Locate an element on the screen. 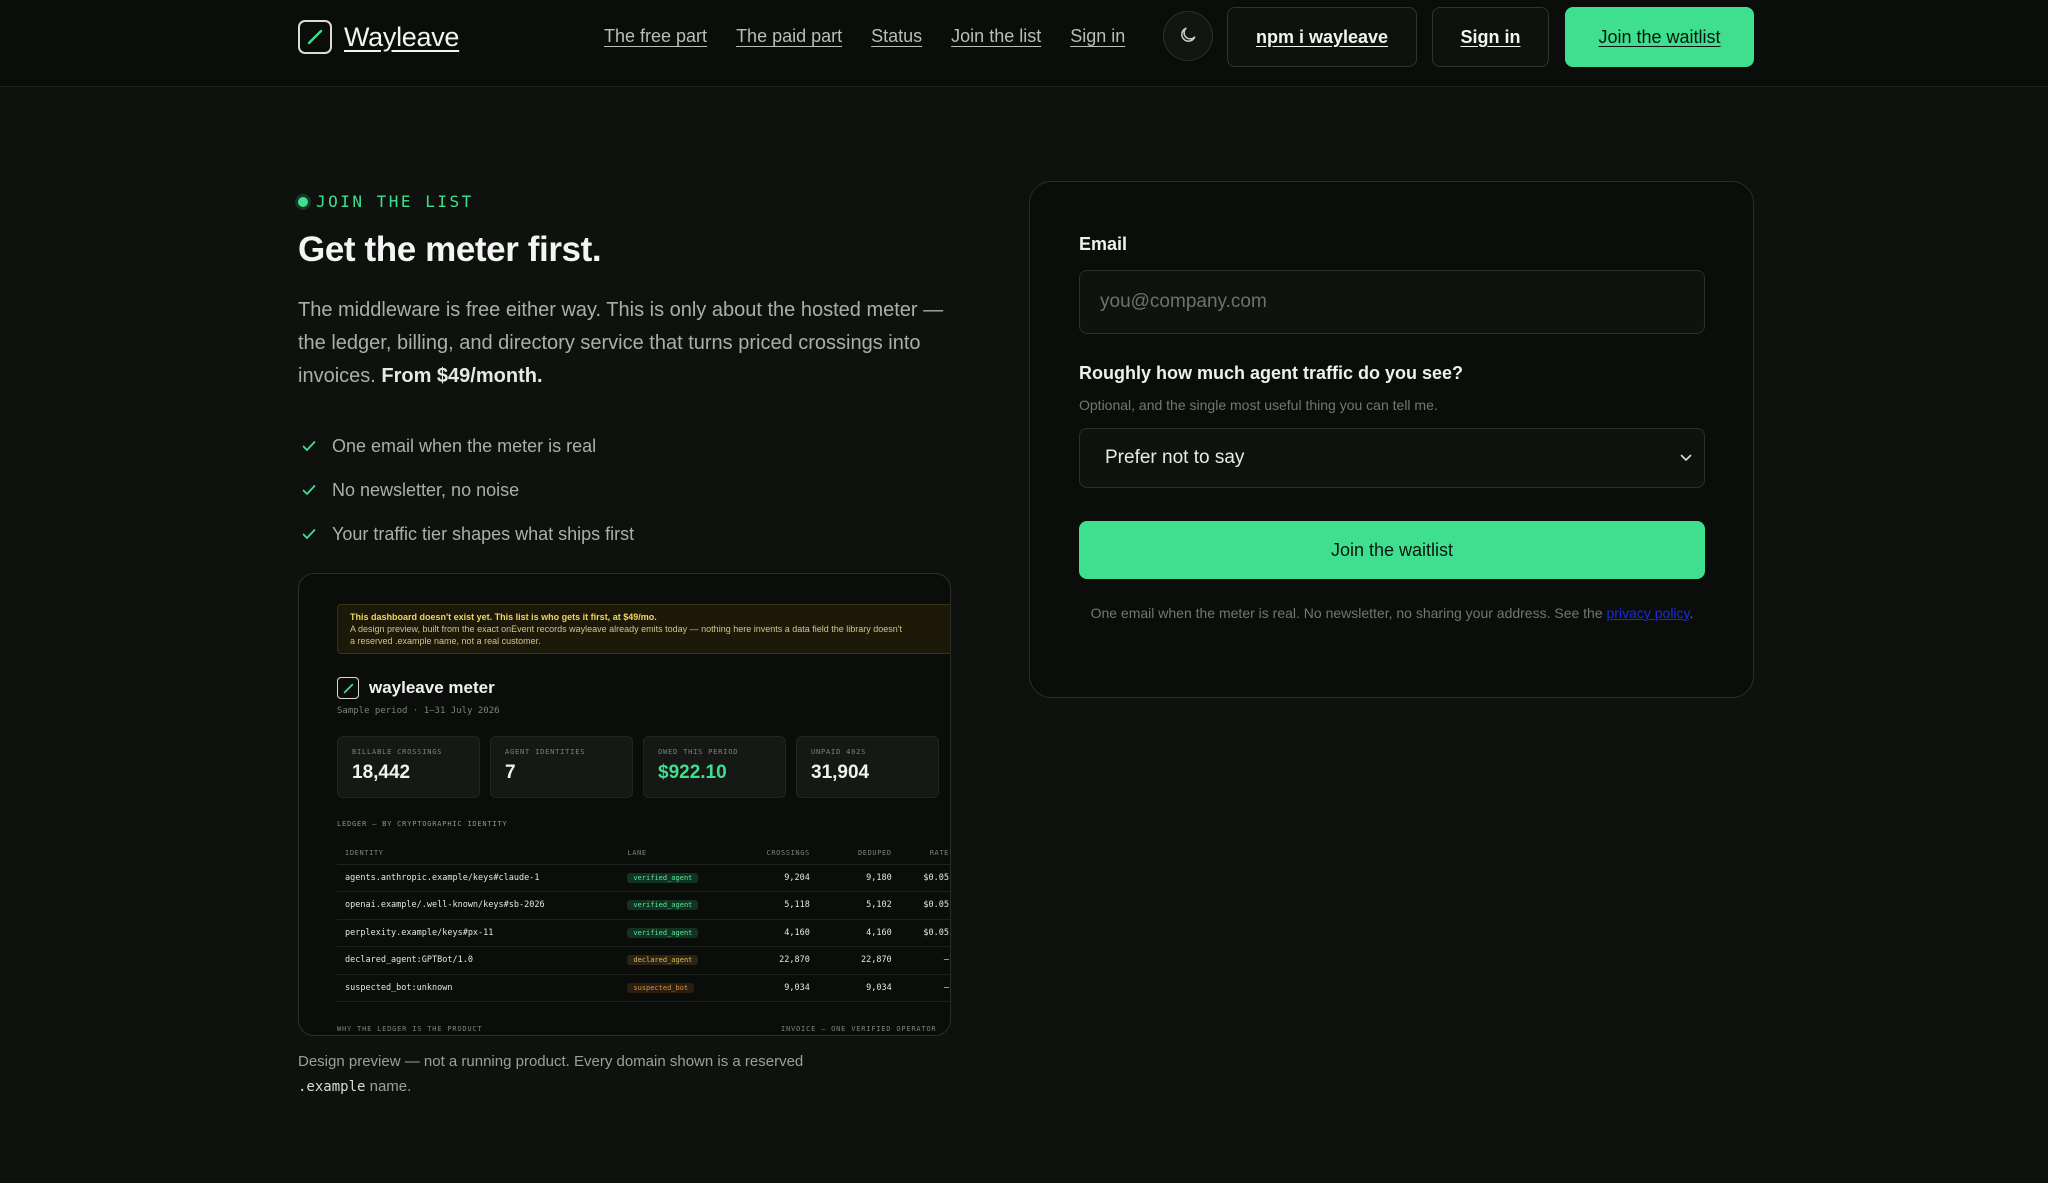 Image resolution: width=2048 pixels, height=1183 pixels. brand-name: Wayleave is located at coordinates (402, 36).